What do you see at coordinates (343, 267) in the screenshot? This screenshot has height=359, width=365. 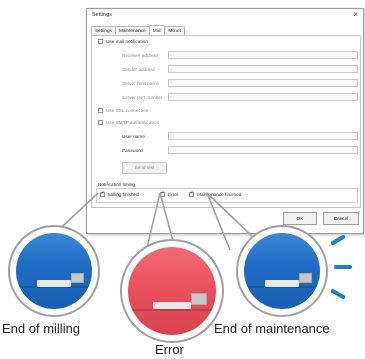 I see `notification-ray-middle` at bounding box center [343, 267].